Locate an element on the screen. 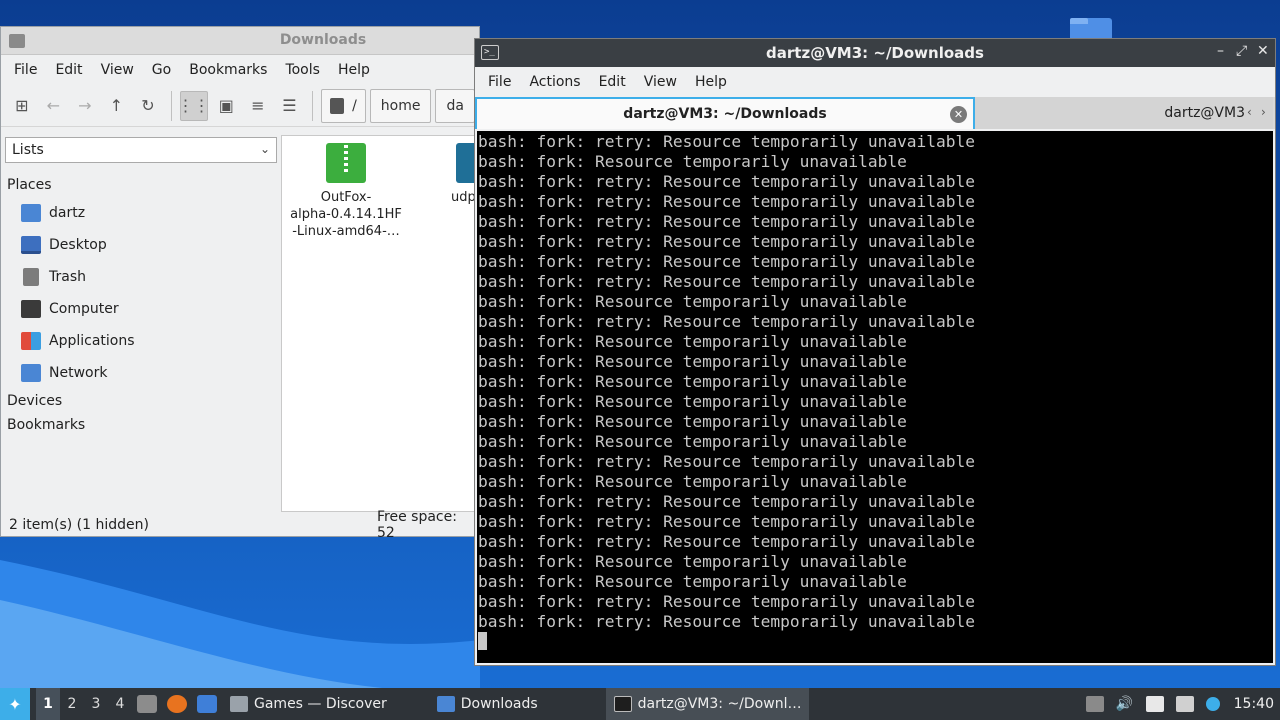  application-menu-icon: ✦ is located at coordinates (15, 704).